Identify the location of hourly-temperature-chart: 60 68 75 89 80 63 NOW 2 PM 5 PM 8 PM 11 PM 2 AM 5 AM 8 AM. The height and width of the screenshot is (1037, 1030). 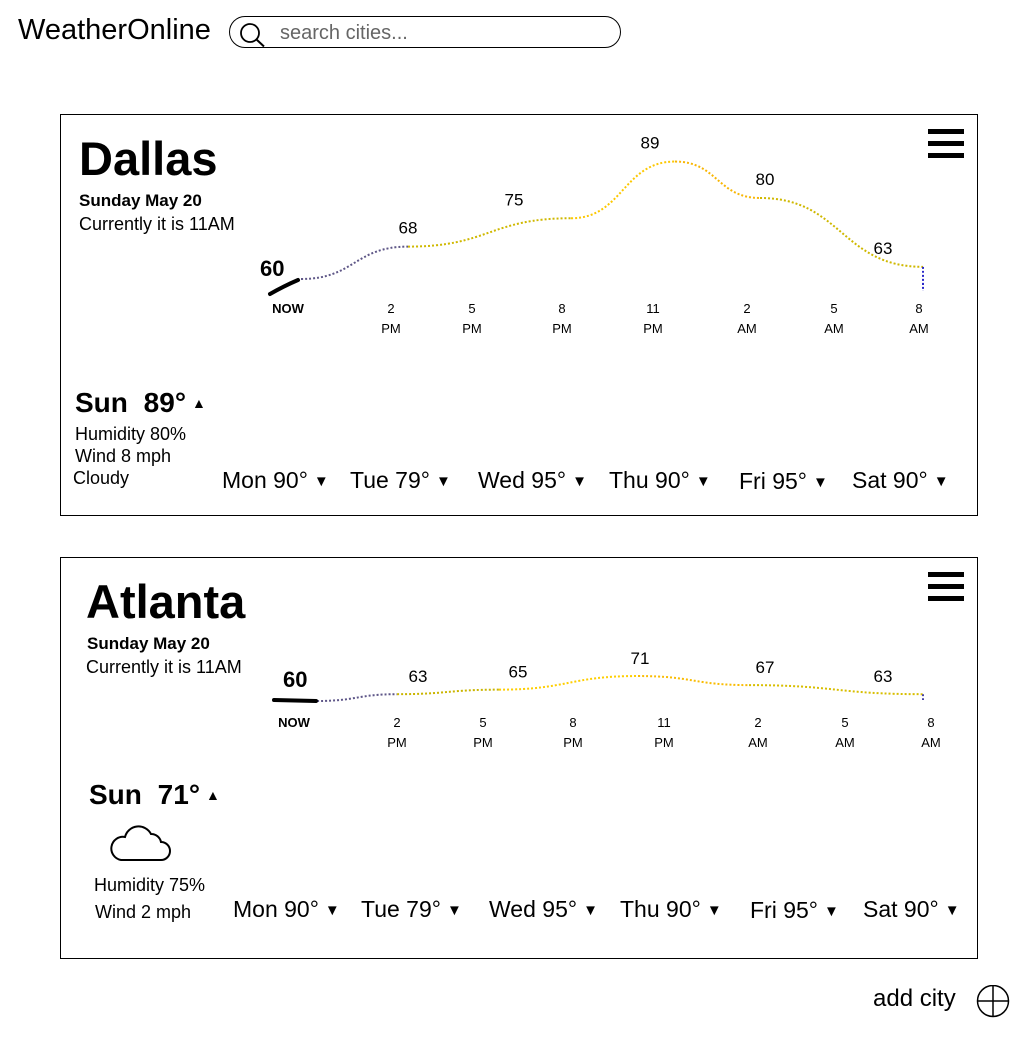
(594, 235).